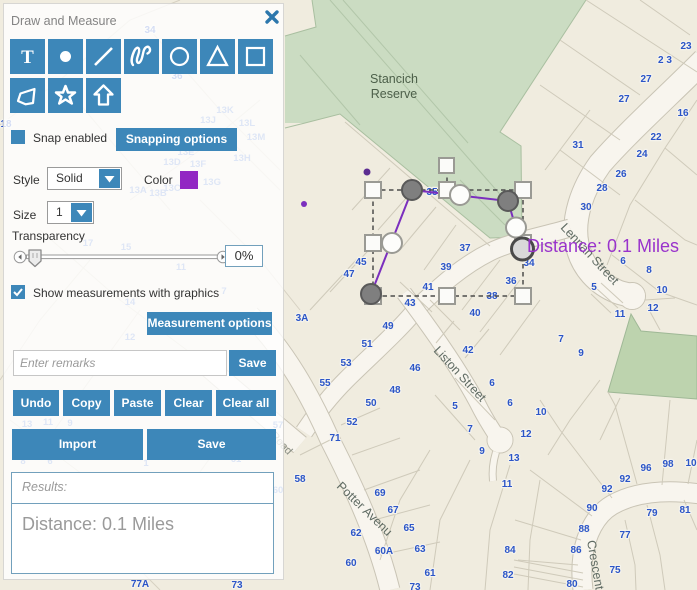 The width and height of the screenshot is (697, 590). What do you see at coordinates (384, 551) in the screenshot?
I see `svg-text: 60A` at bounding box center [384, 551].